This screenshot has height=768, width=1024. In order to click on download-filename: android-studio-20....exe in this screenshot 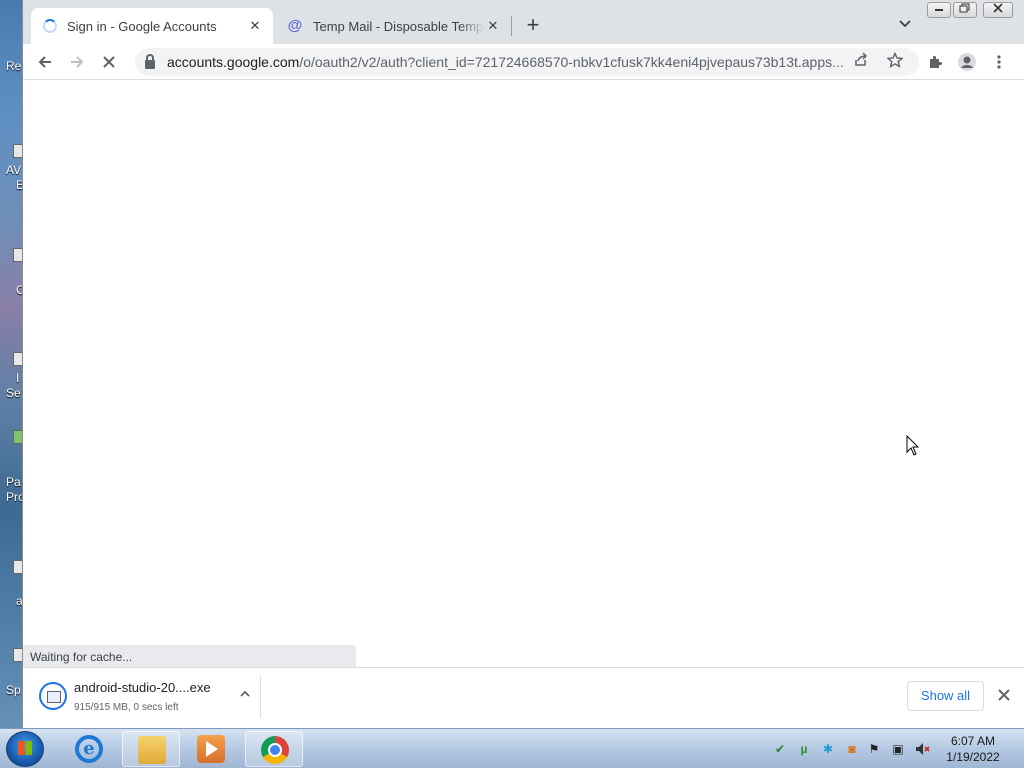, I will do `click(142, 687)`.